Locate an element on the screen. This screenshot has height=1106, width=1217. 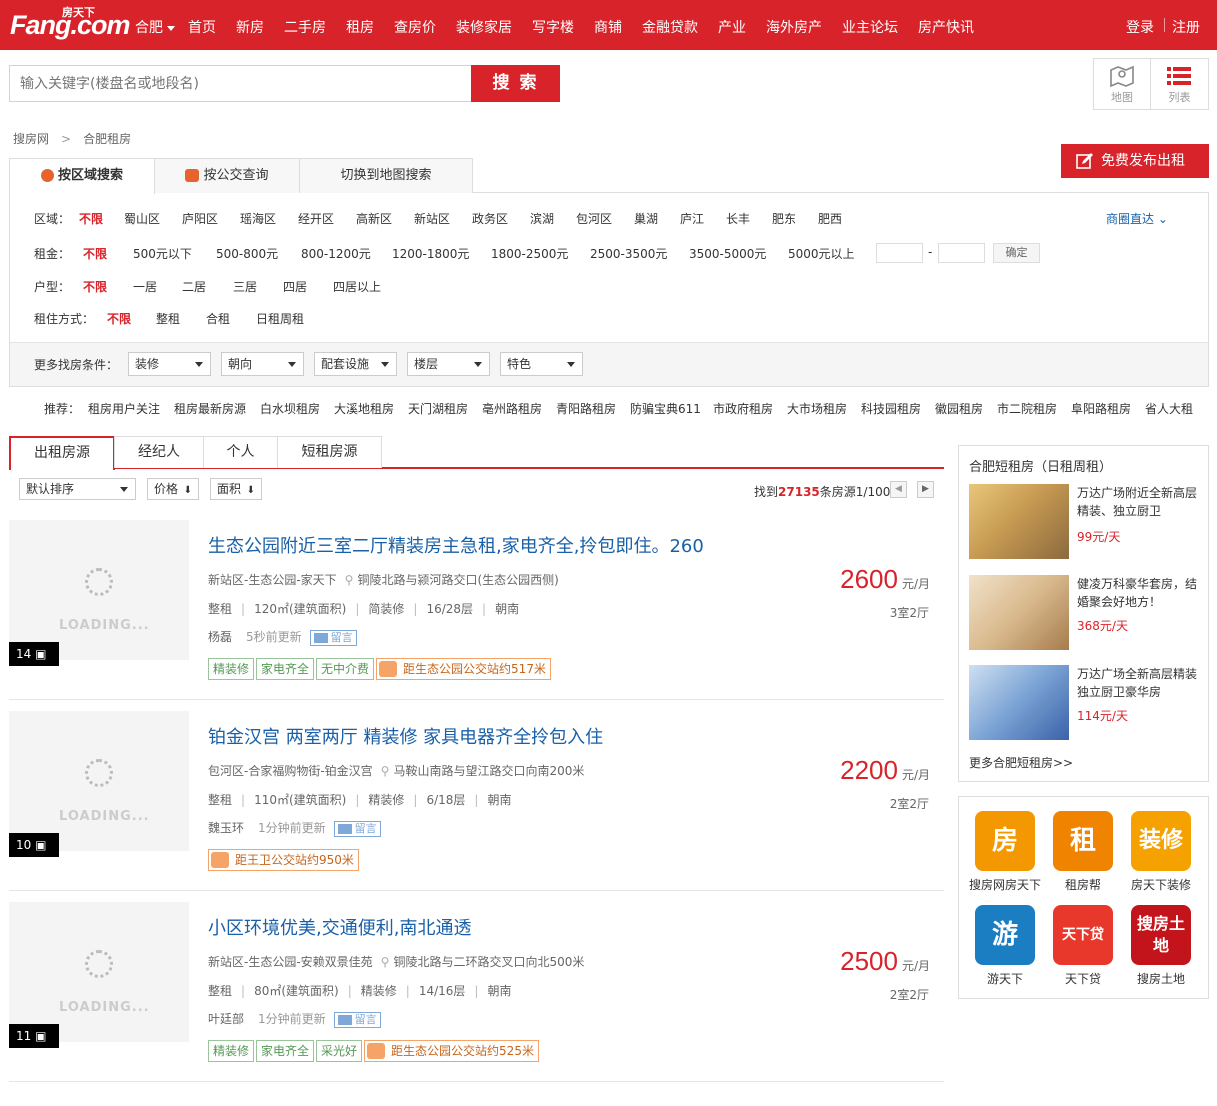
listing-photo: LOADING... 11 ▣ is located at coordinates (99, 975).